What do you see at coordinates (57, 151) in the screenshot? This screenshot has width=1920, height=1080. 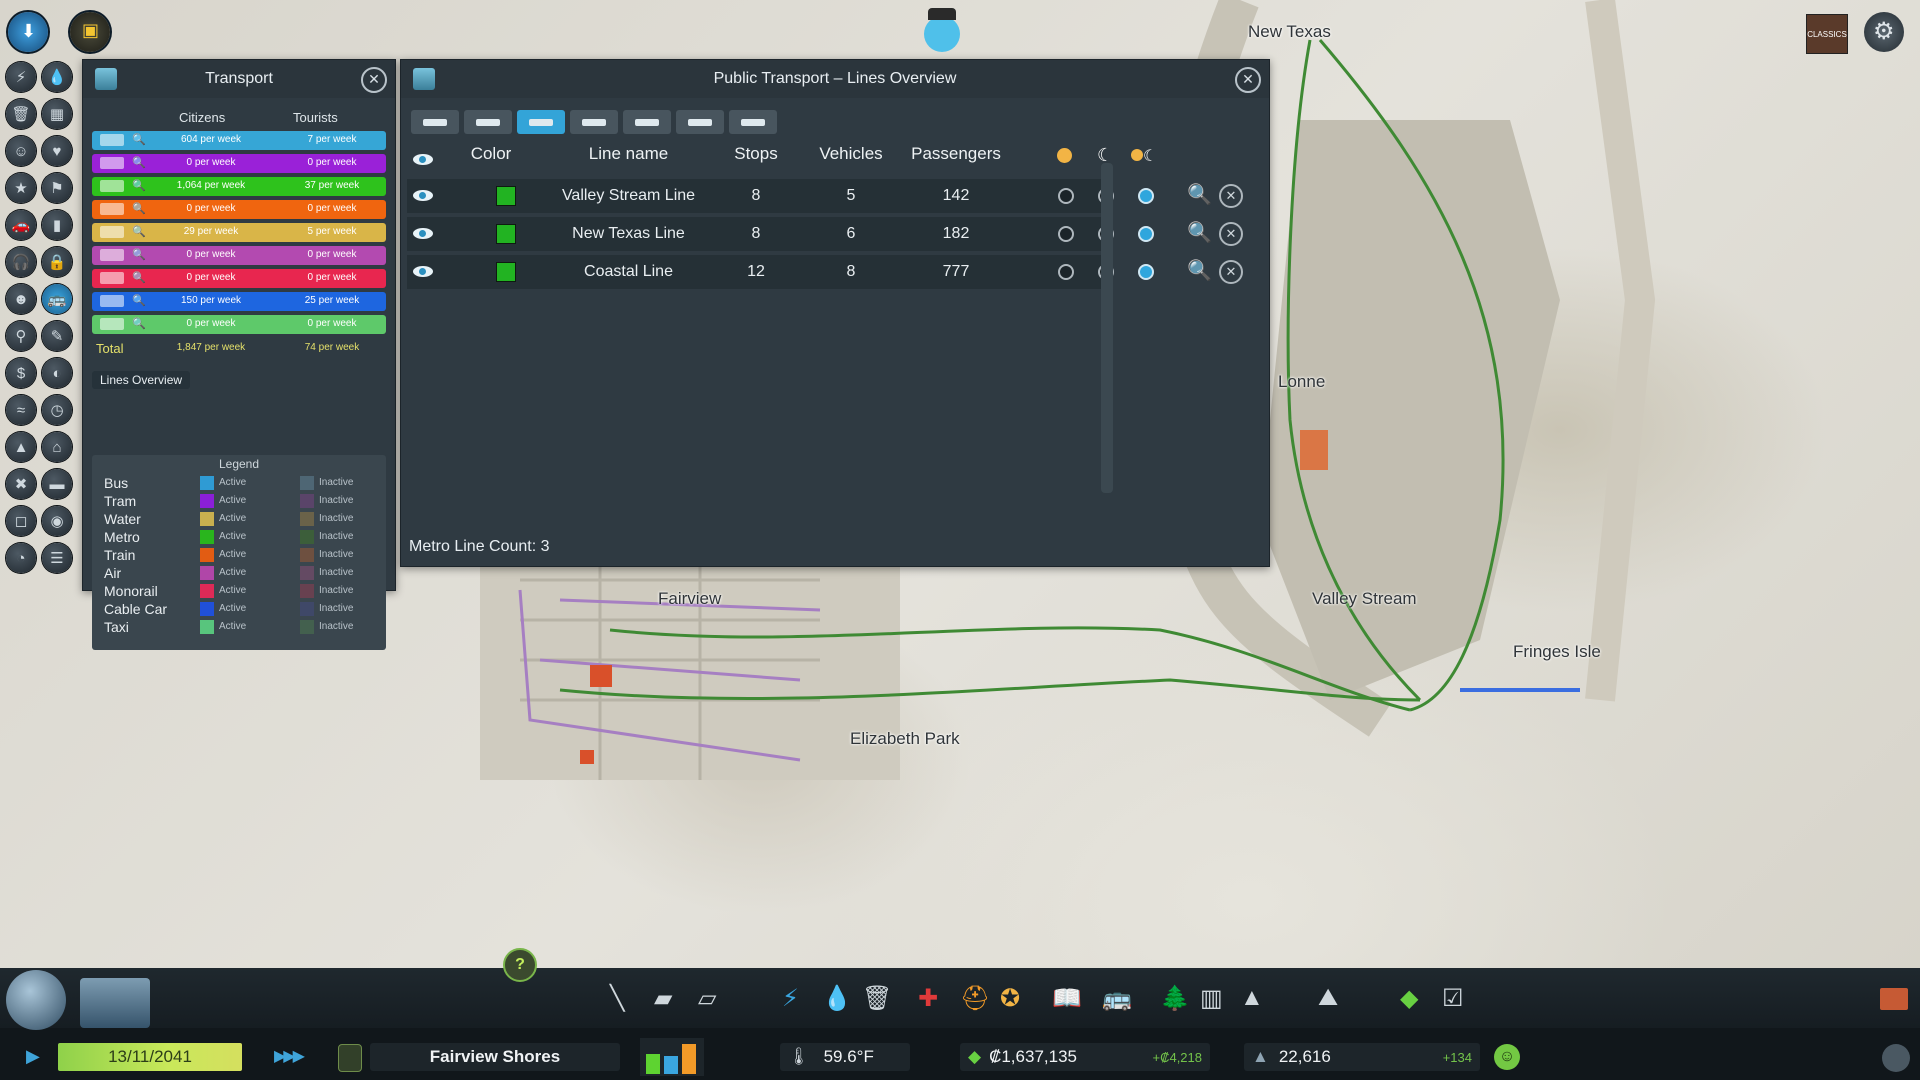 I see `health-info-icon: ♥` at bounding box center [57, 151].